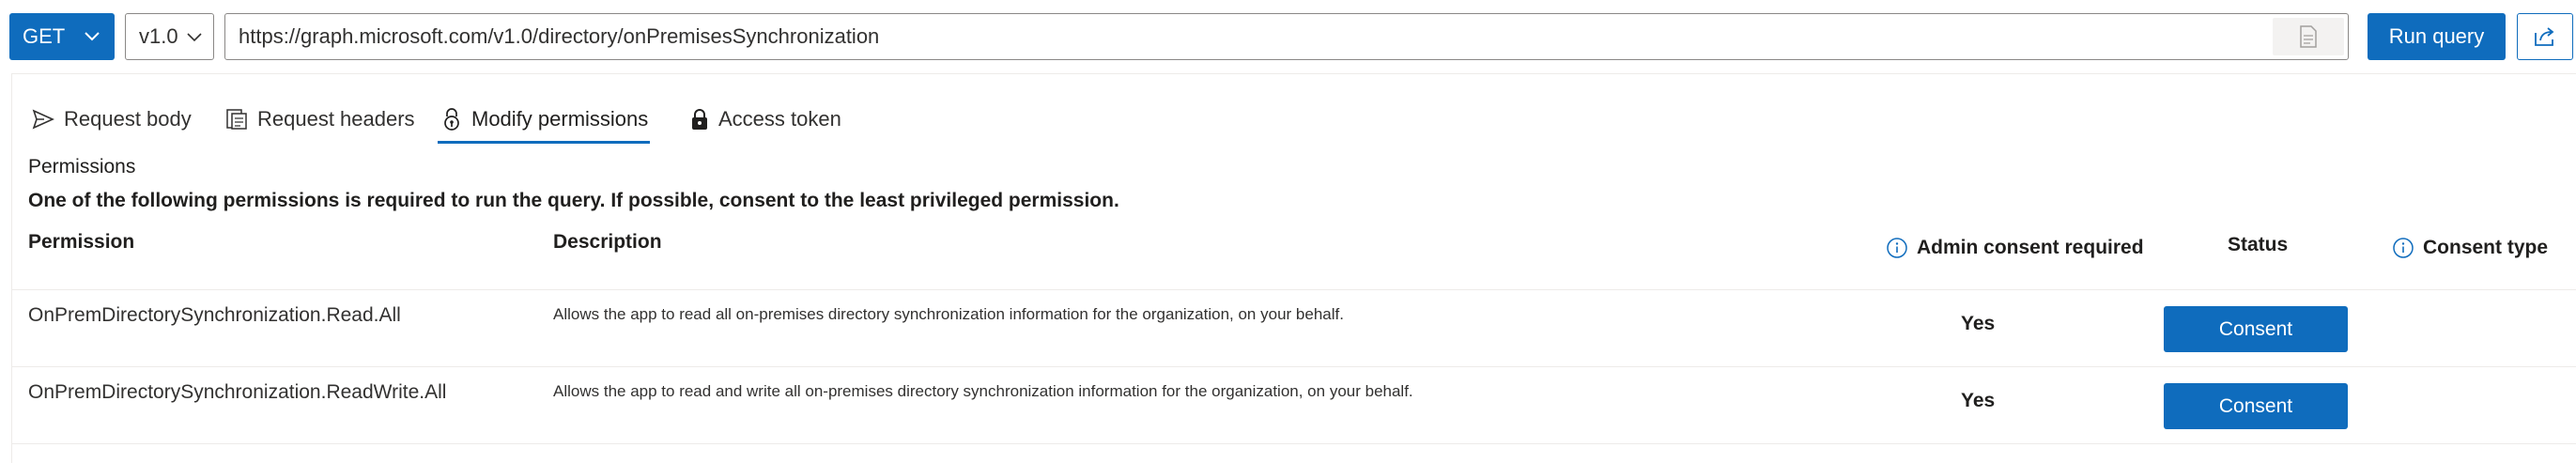 The image size is (2576, 463). Describe the element at coordinates (128, 119) in the screenshot. I see `tab-label: Request body` at that location.